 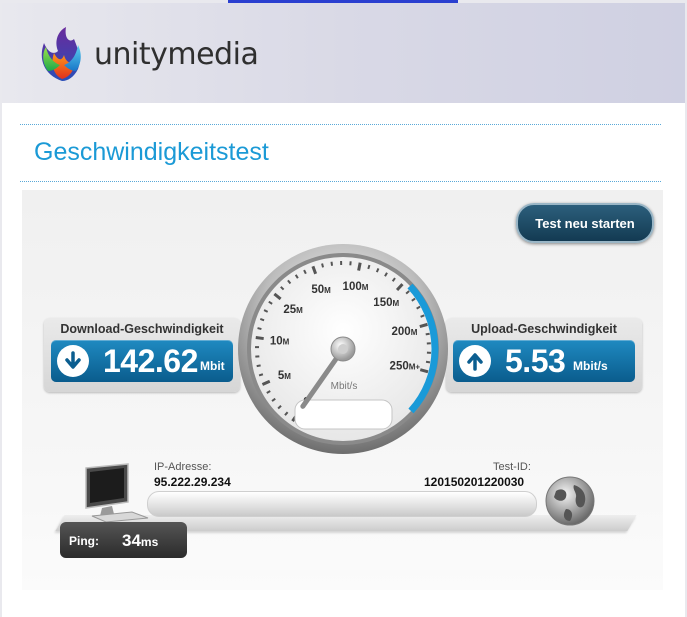 I want to click on network-path-bar, so click(x=342, y=504).